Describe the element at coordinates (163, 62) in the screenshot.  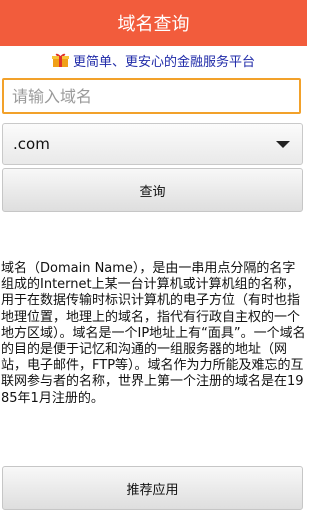
I see `promo-text: 更简单、更安心的金融服务平台` at that location.